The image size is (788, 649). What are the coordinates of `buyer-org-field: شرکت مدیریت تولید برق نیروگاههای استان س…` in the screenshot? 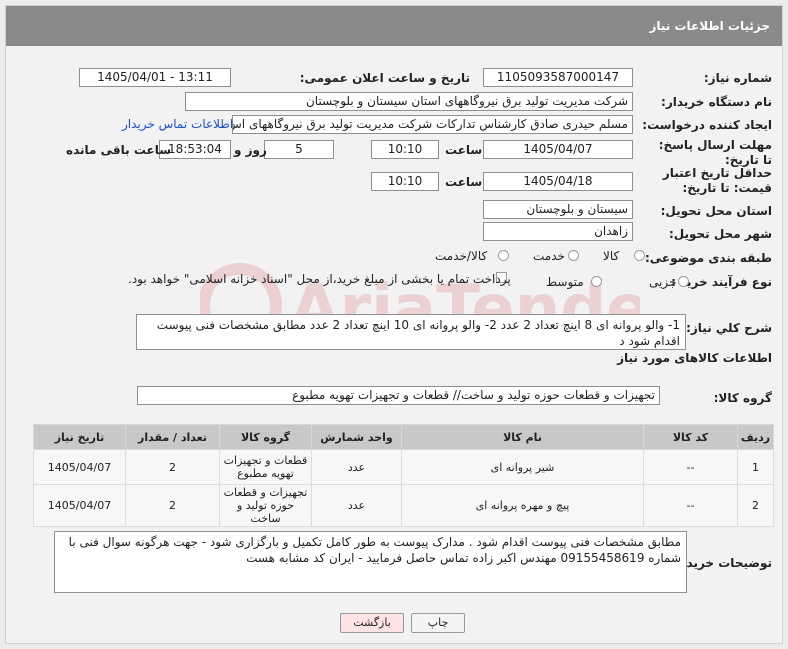 It's located at (409, 101).